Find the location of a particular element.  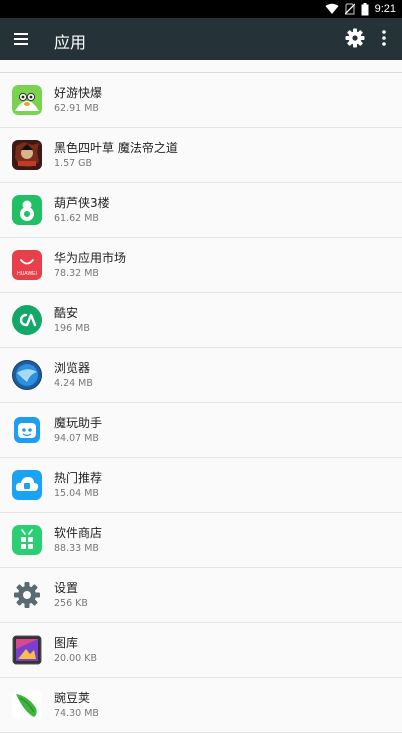

gallery-icon is located at coordinates (27, 650).